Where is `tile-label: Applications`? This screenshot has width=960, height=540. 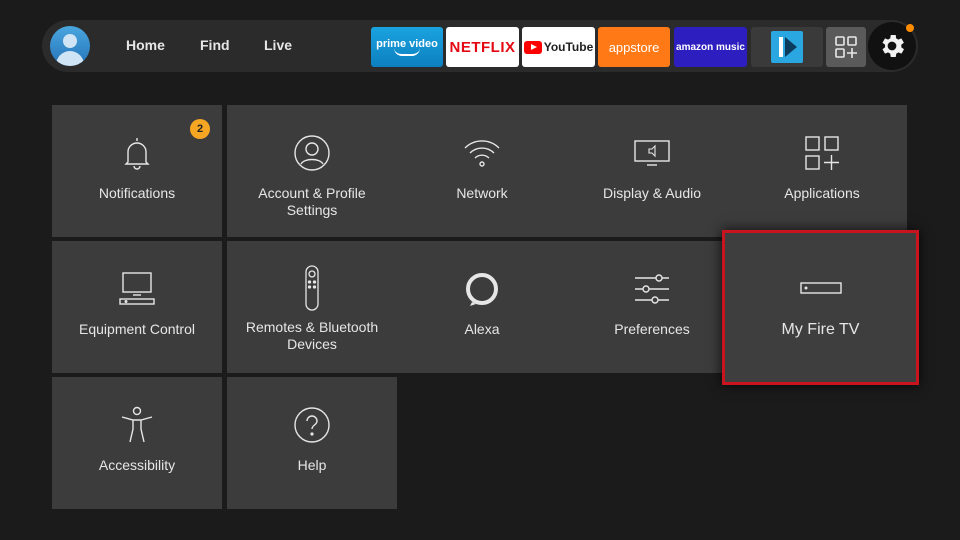 tile-label: Applications is located at coordinates (822, 193).